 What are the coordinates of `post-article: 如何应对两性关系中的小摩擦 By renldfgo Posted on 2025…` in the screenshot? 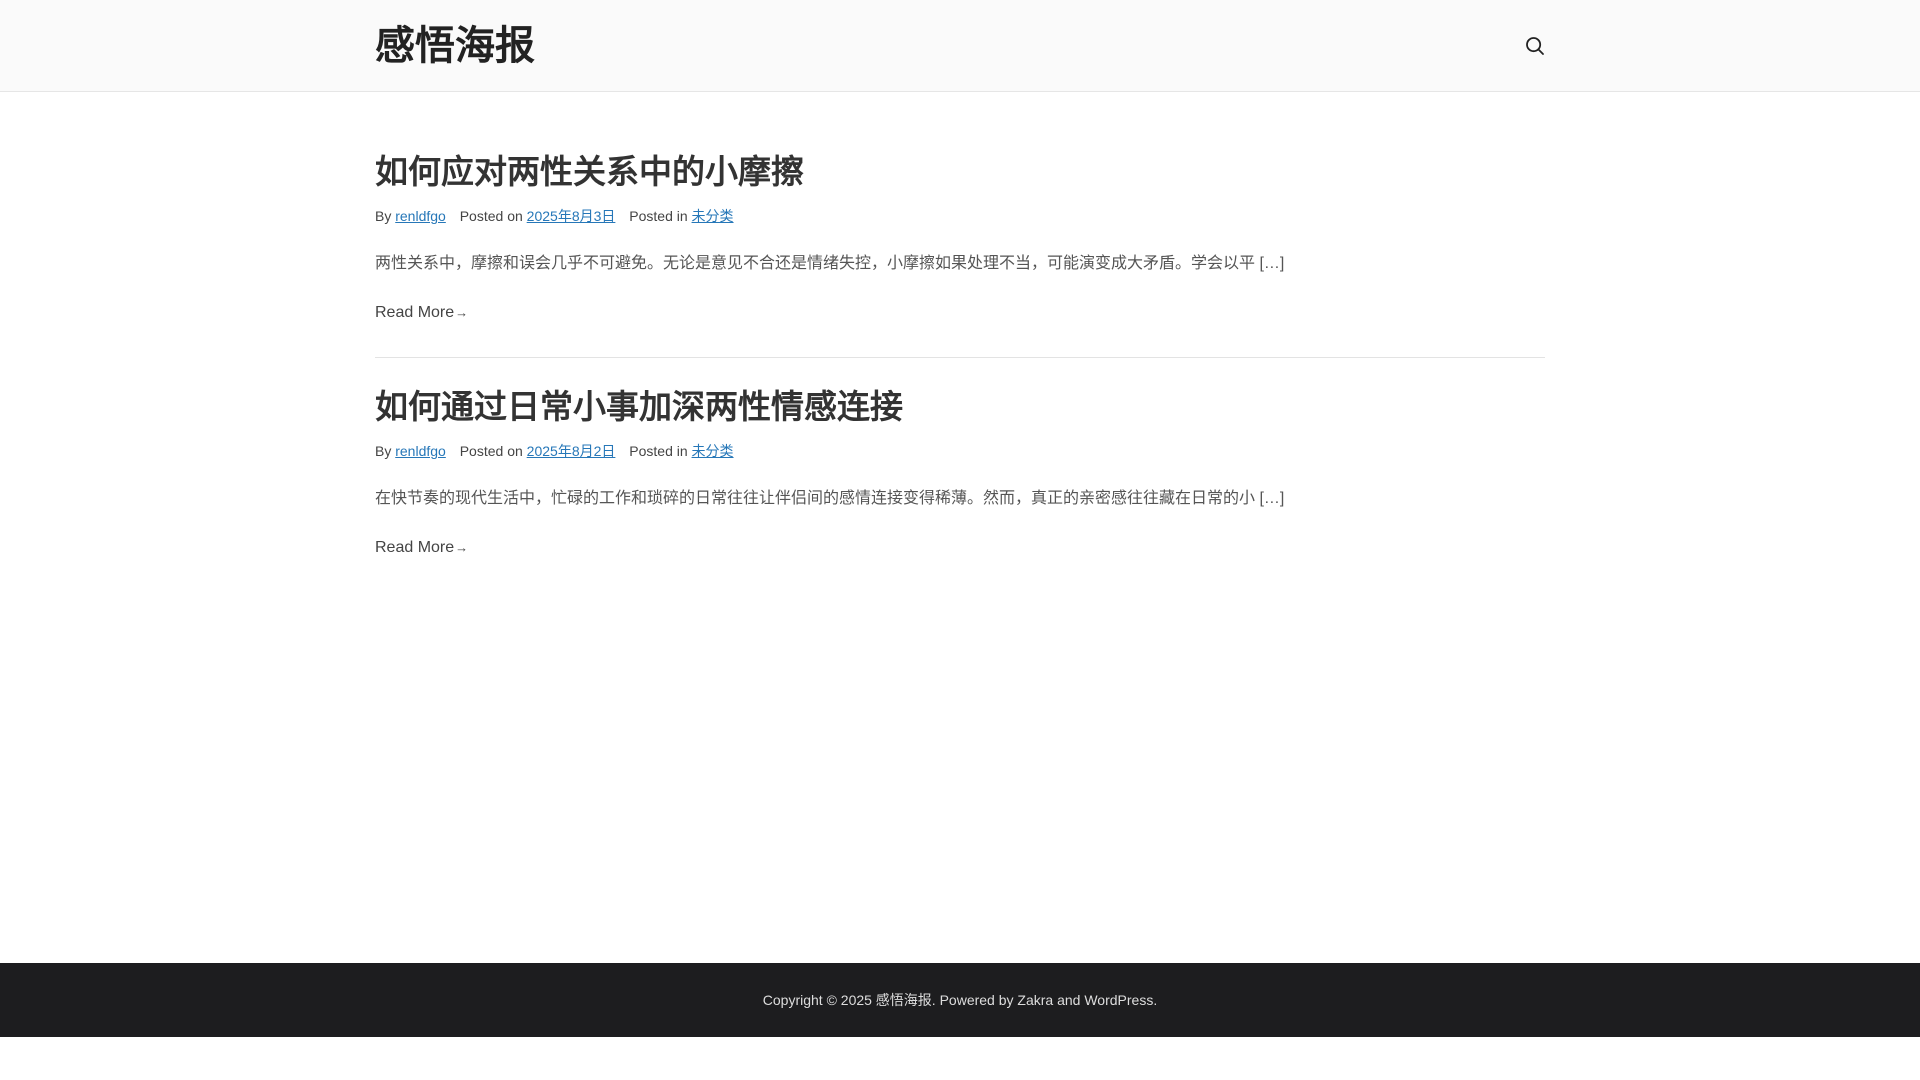 It's located at (960, 237).